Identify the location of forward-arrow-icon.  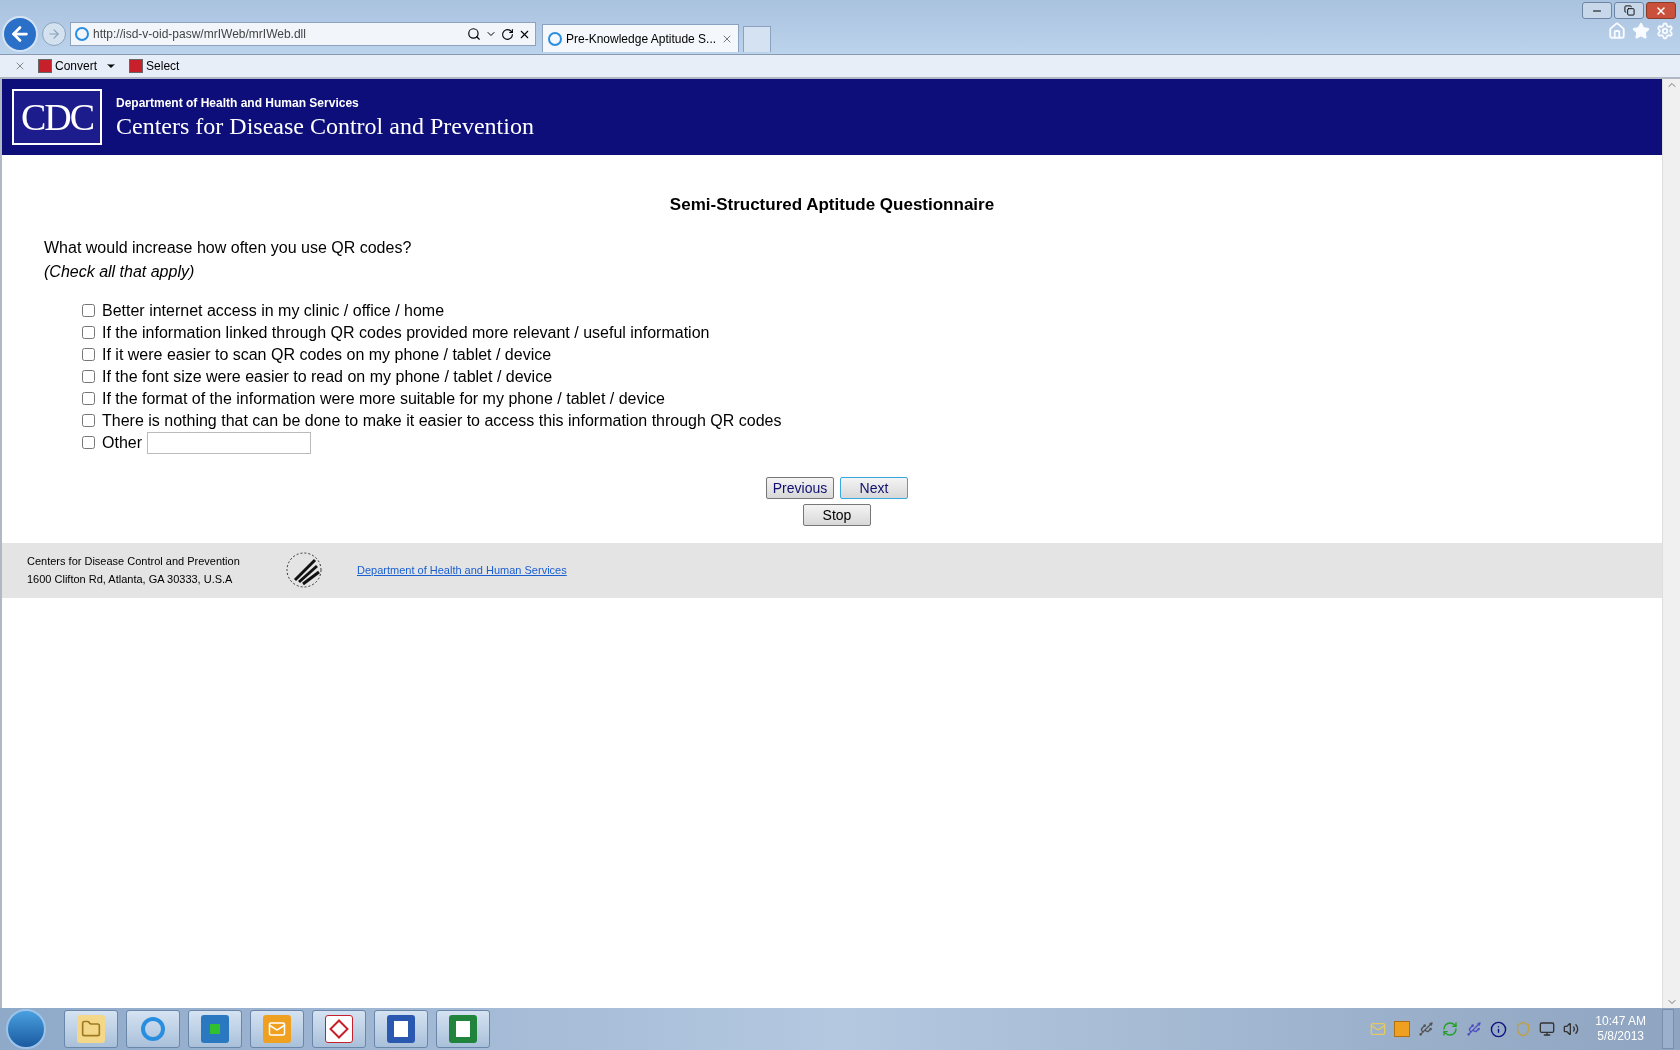
(54, 34).